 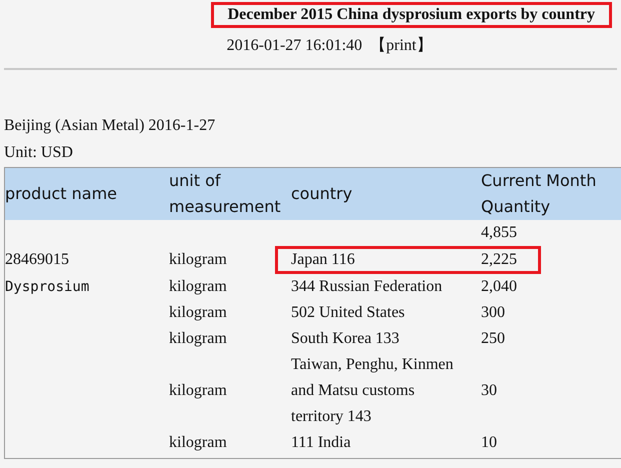 I want to click on table-cell-text: Japan 116, so click(x=323, y=260).